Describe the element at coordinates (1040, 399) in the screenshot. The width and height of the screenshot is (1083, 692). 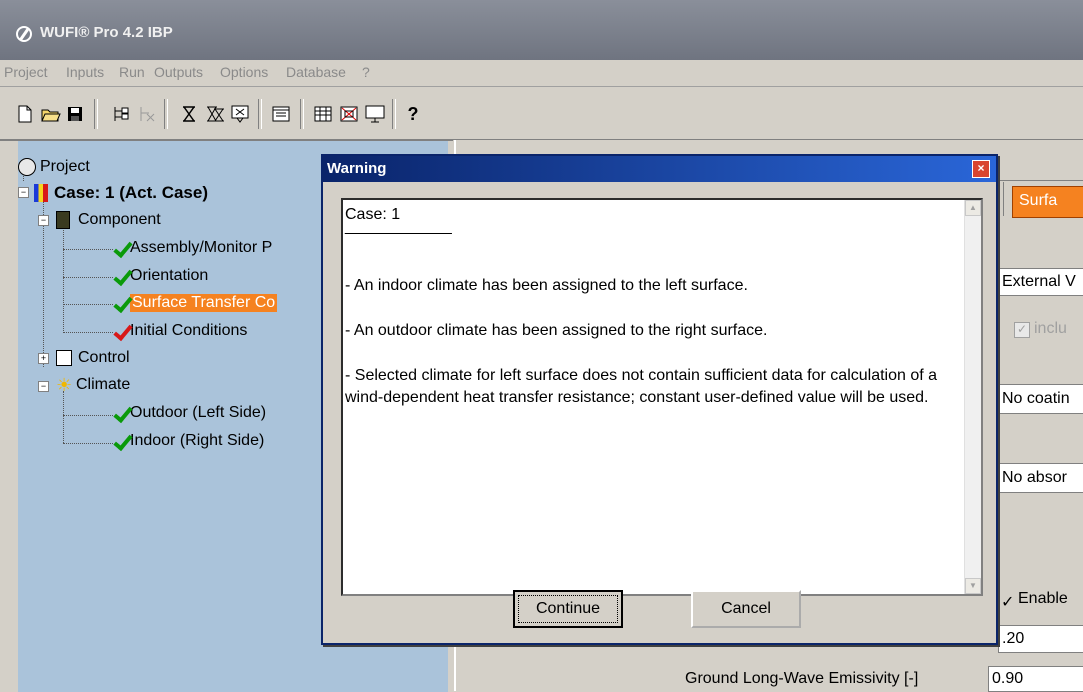
I see `coating-field: No coatin` at that location.